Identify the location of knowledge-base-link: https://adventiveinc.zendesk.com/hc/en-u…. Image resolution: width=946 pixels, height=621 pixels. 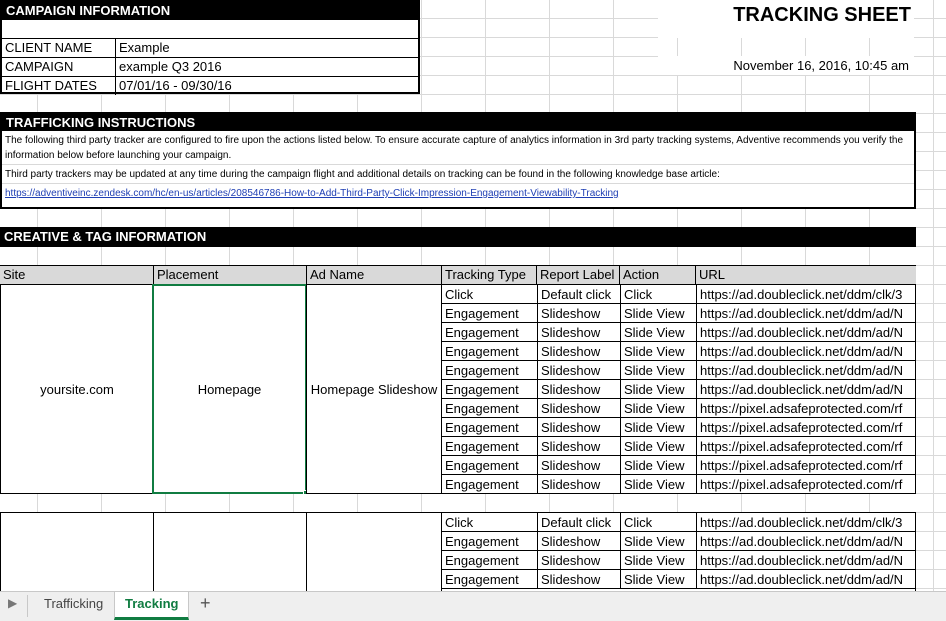
(458, 193).